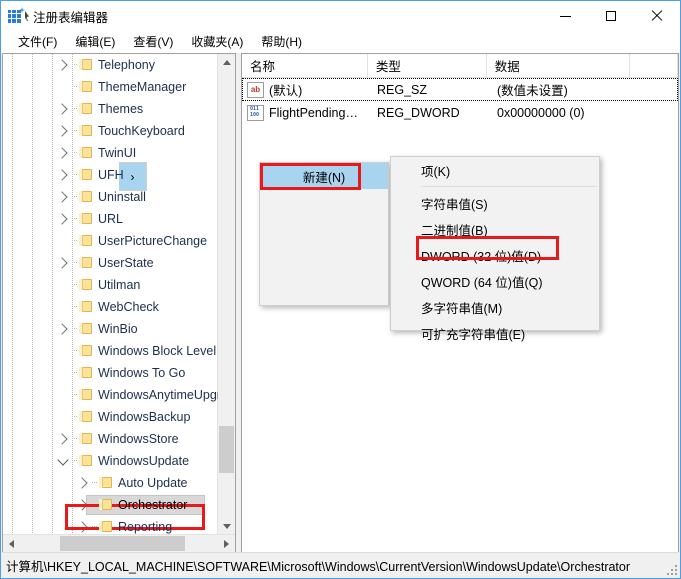 Image resolution: width=681 pixels, height=579 pixels. Describe the element at coordinates (63, 461) in the screenshot. I see `tree-expander-expanded-icon` at that location.